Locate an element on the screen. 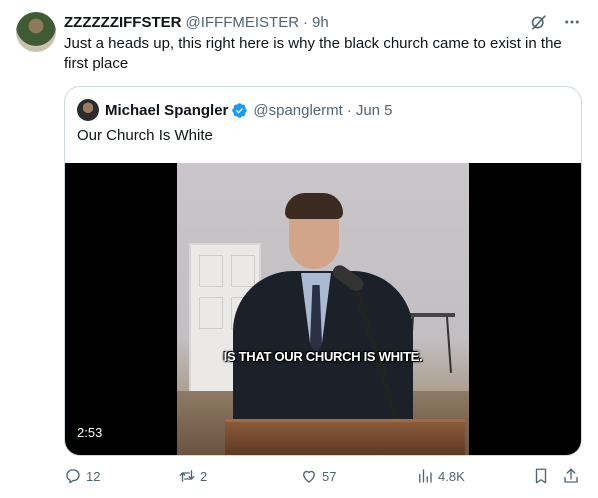  bookmark-icon is located at coordinates (541, 476).